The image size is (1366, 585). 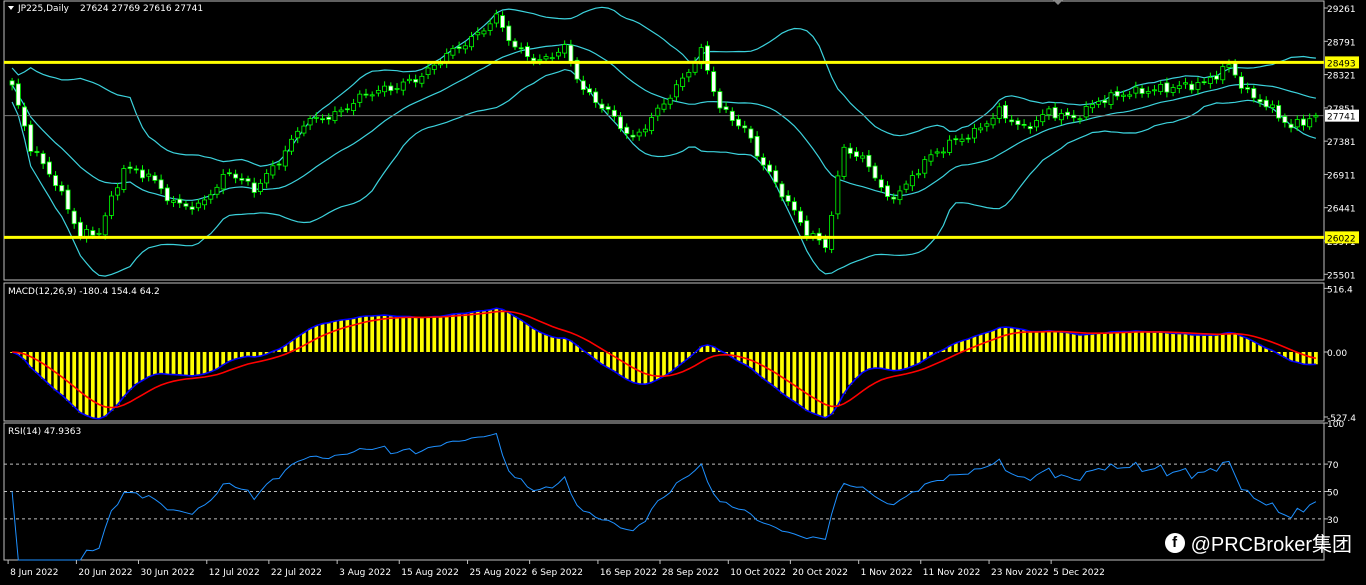 What do you see at coordinates (167, 573) in the screenshot?
I see `date-axis-label: 30 Jun 2022` at bounding box center [167, 573].